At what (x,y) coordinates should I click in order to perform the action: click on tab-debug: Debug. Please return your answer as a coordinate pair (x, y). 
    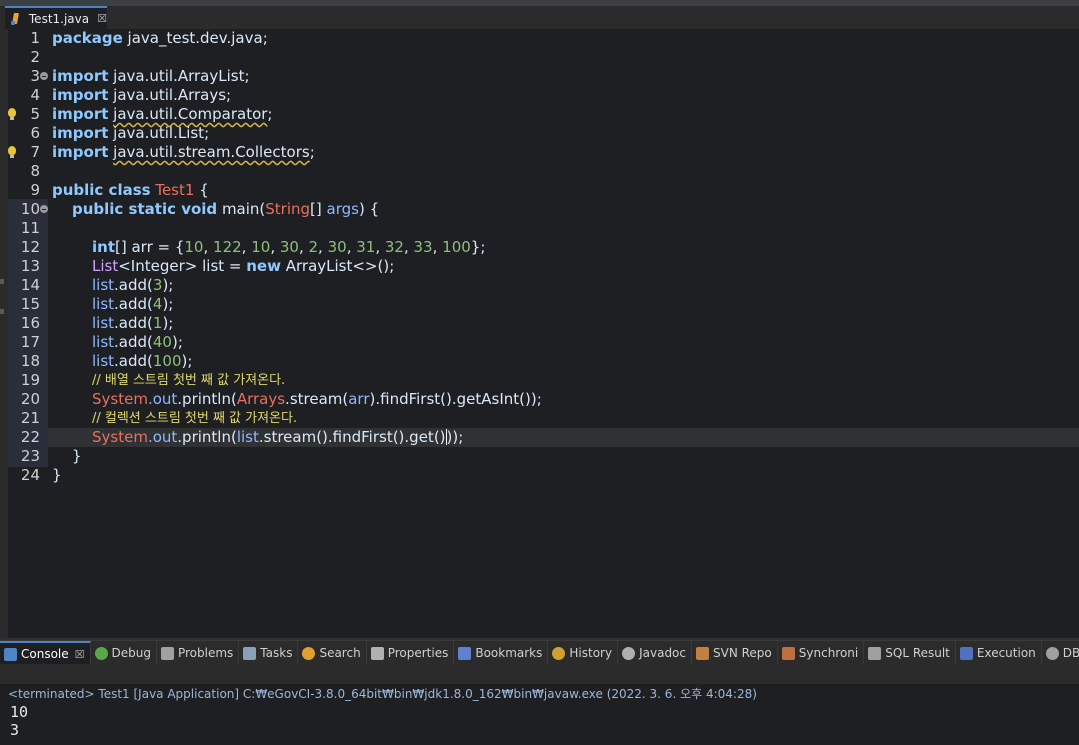
    Looking at the image, I should click on (124, 653).